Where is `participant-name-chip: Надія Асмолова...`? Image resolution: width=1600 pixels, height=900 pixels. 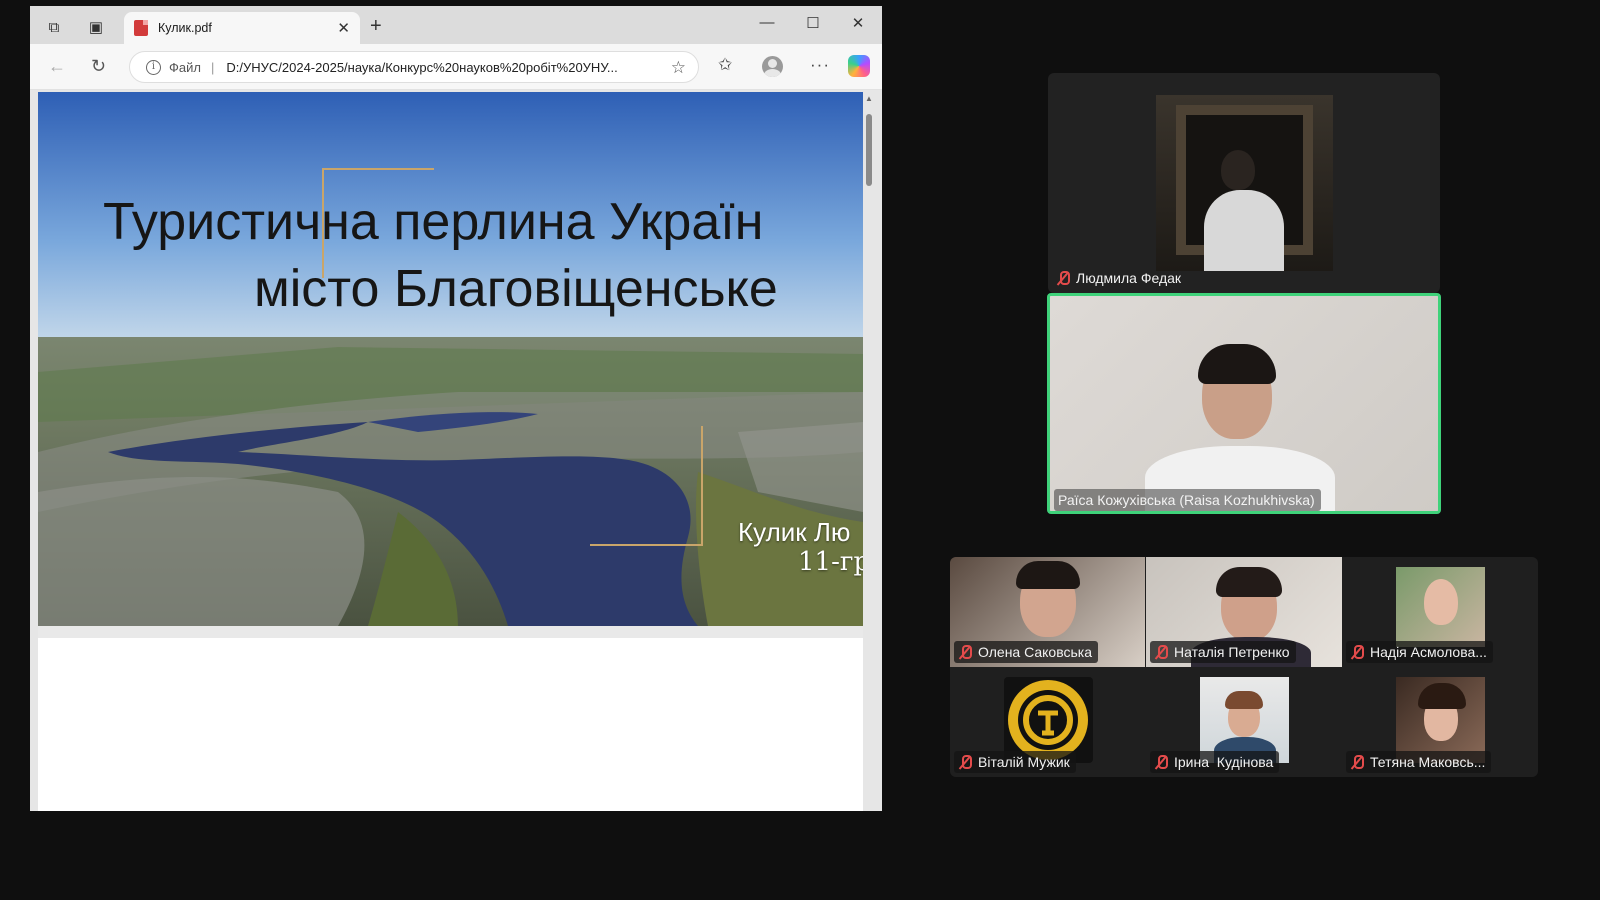 participant-name-chip: Надія Асмолова... is located at coordinates (1419, 652).